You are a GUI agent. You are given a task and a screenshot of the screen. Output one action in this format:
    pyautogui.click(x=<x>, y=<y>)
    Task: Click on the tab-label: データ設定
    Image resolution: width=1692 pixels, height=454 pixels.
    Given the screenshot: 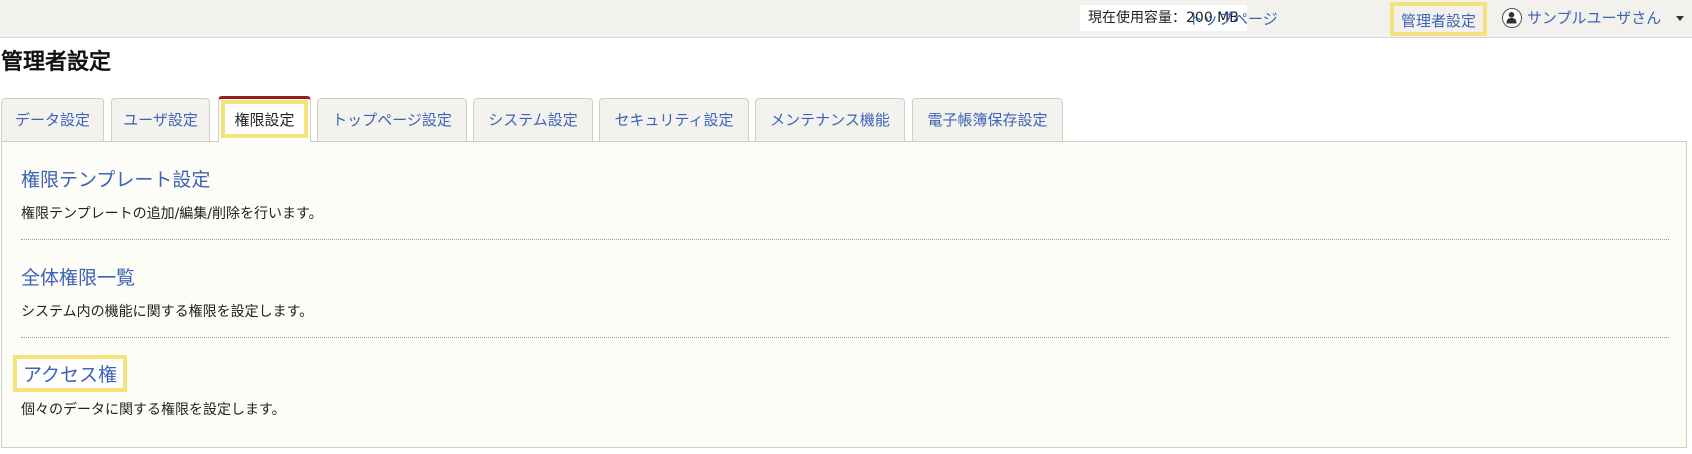 What is the action you would take?
    pyautogui.click(x=52, y=120)
    